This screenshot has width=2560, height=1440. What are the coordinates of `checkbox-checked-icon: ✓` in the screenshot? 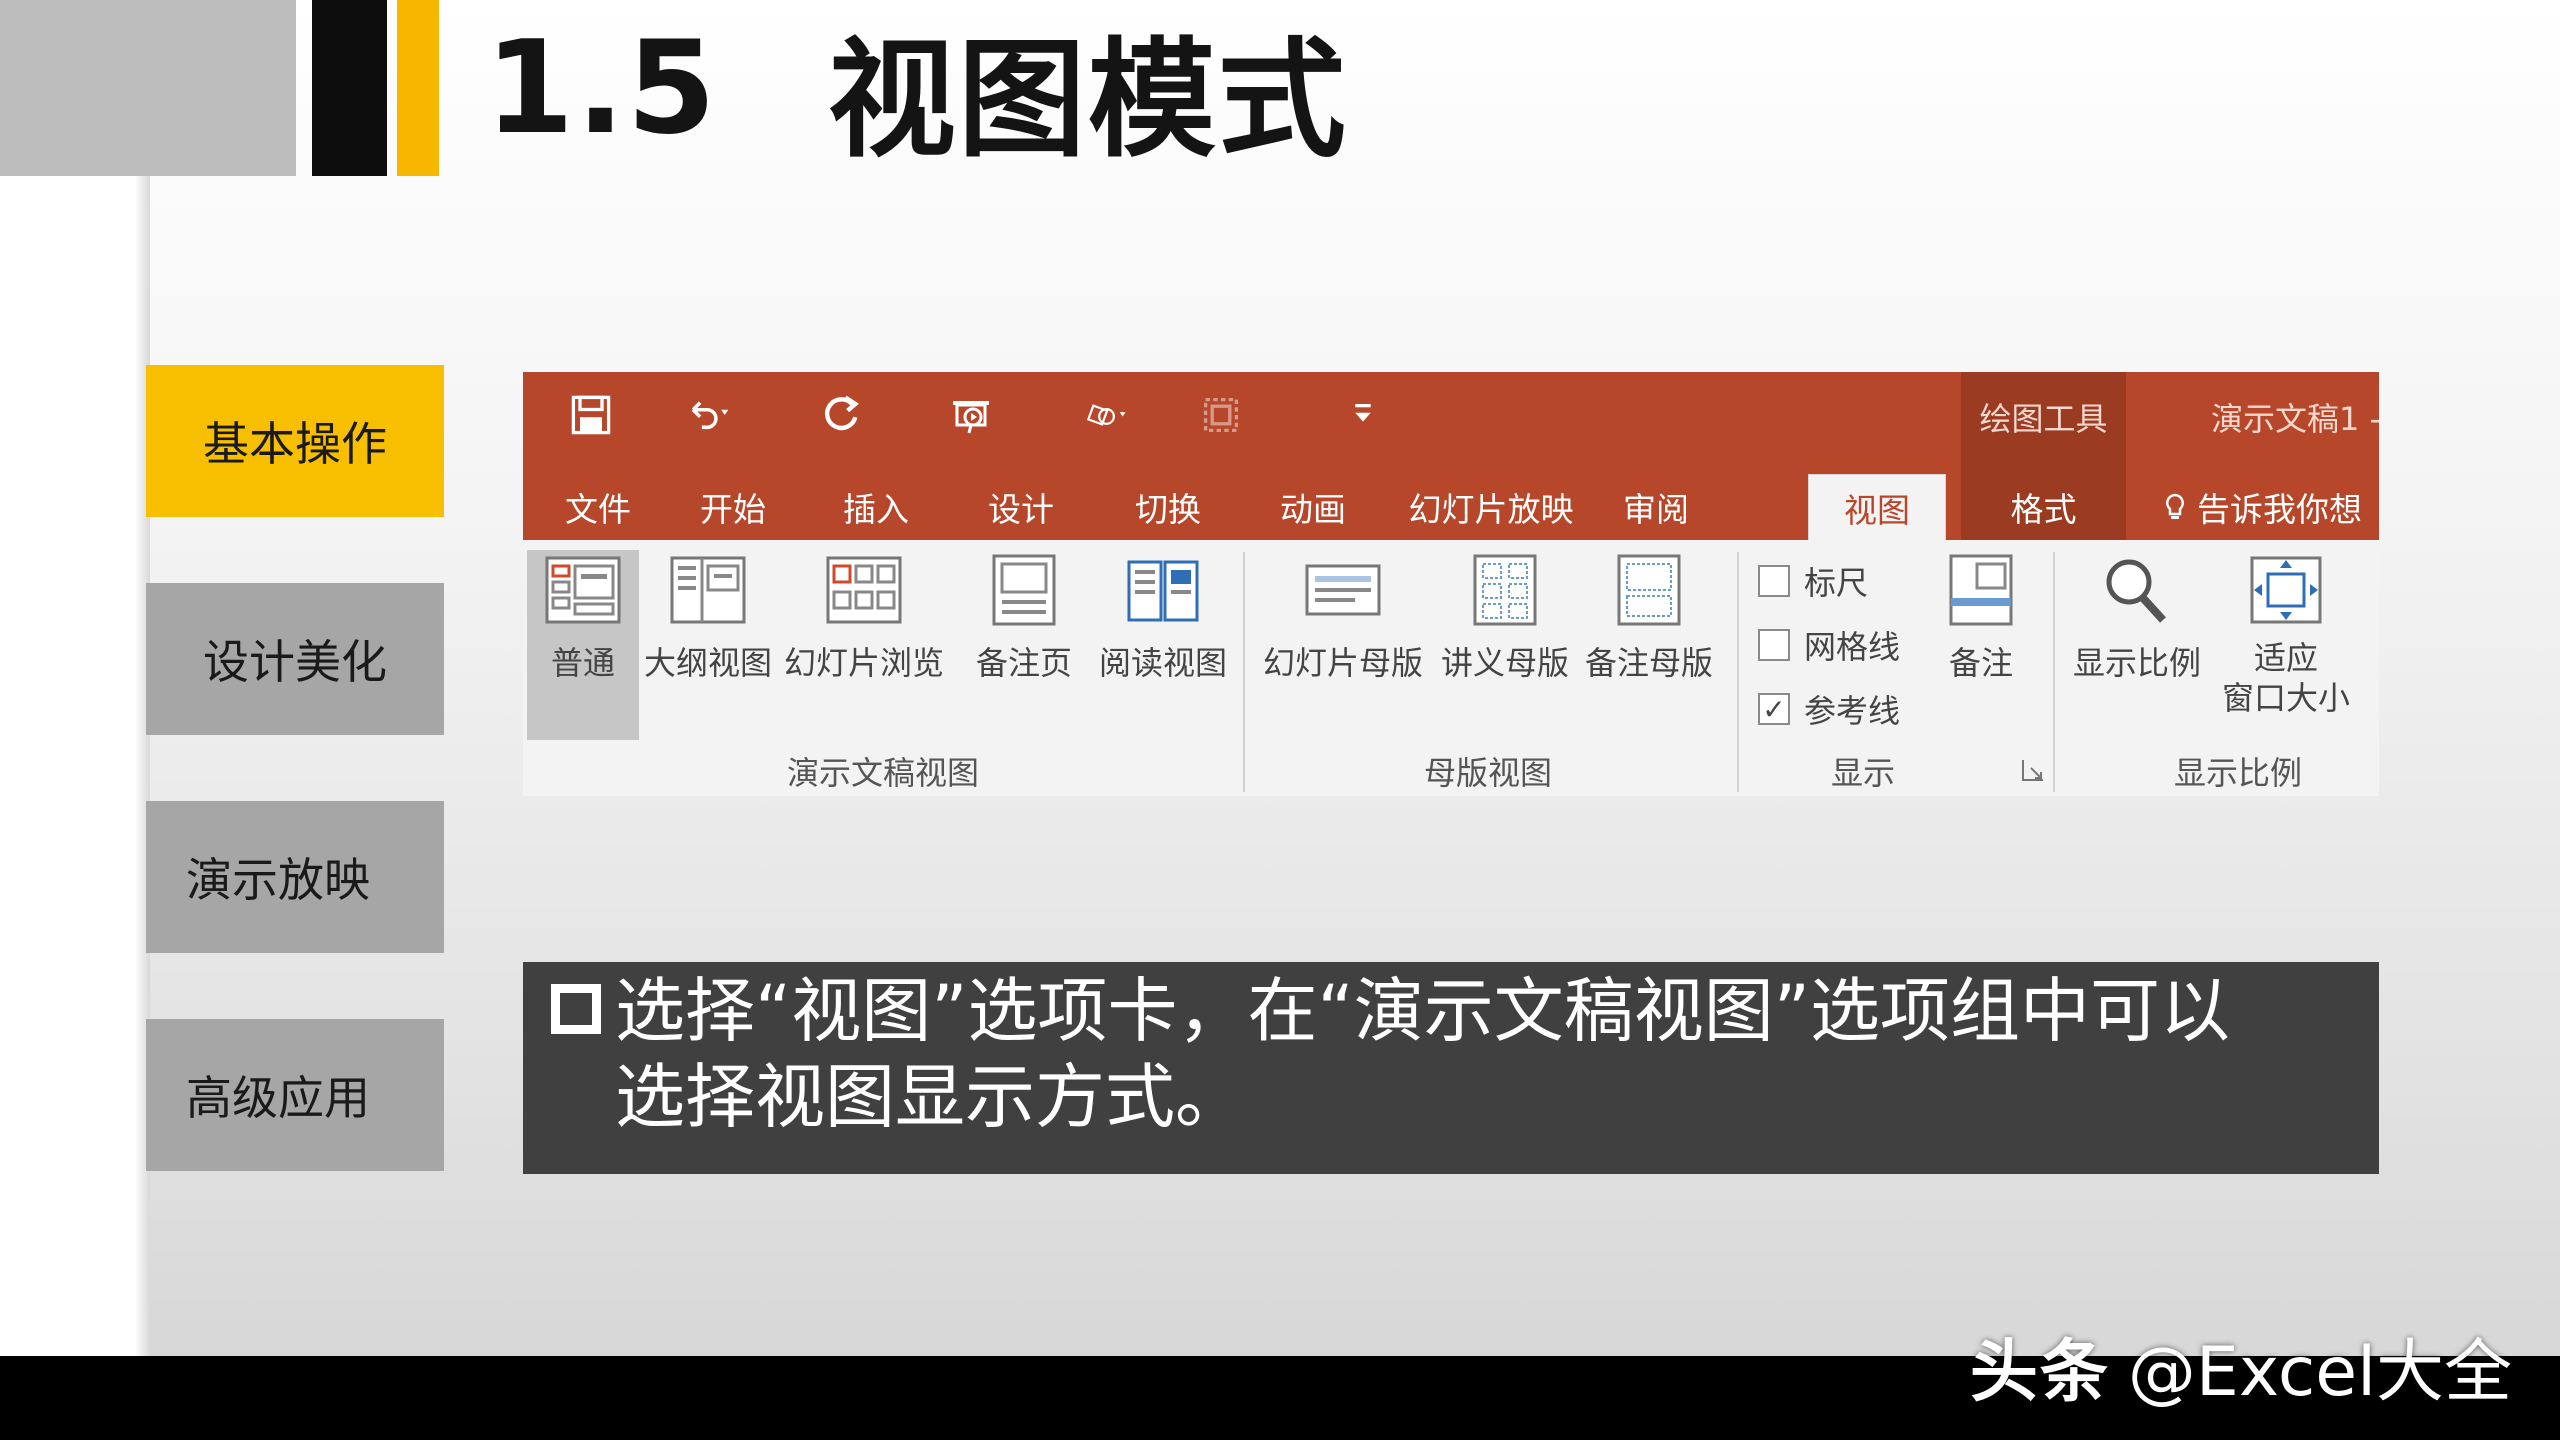 It's located at (1774, 709).